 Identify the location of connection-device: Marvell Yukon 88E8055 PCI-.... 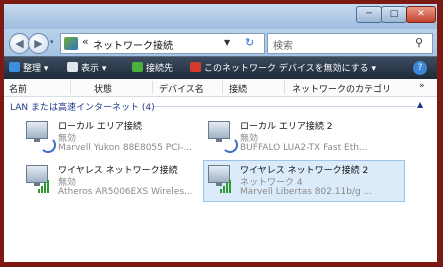
(125, 148).